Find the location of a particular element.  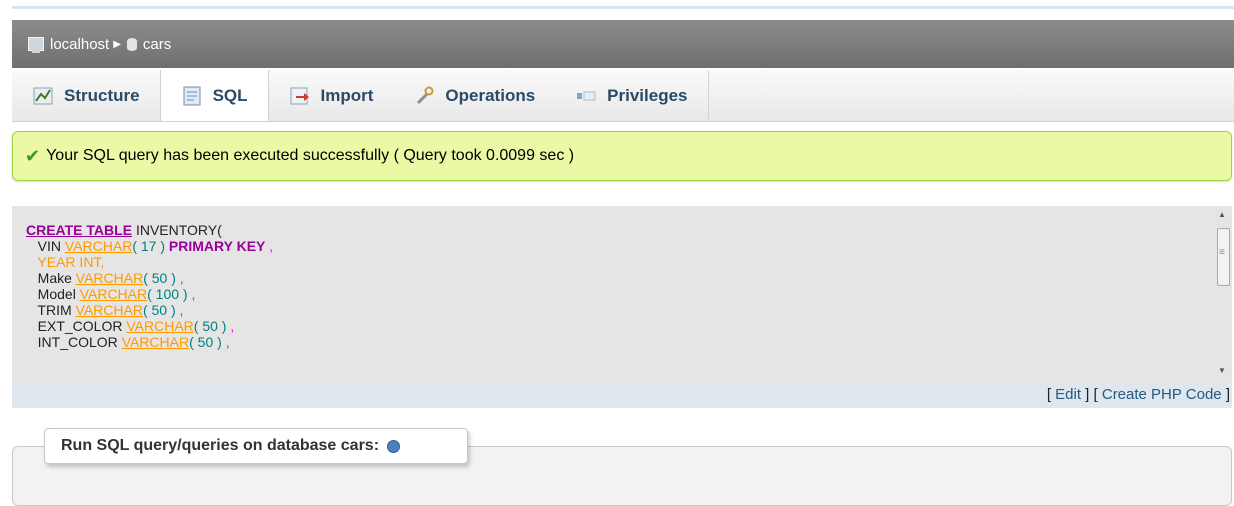

sql-column: Model is located at coordinates (56, 294).